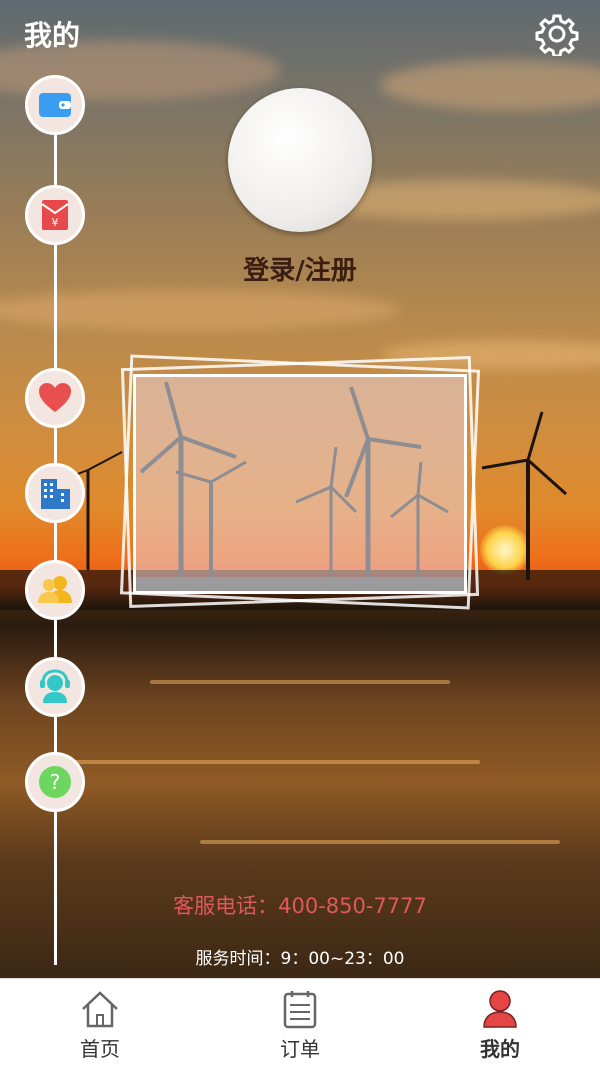 Image resolution: width=600 pixels, height=1068 pixels. I want to click on contacts-button, so click(55, 590).